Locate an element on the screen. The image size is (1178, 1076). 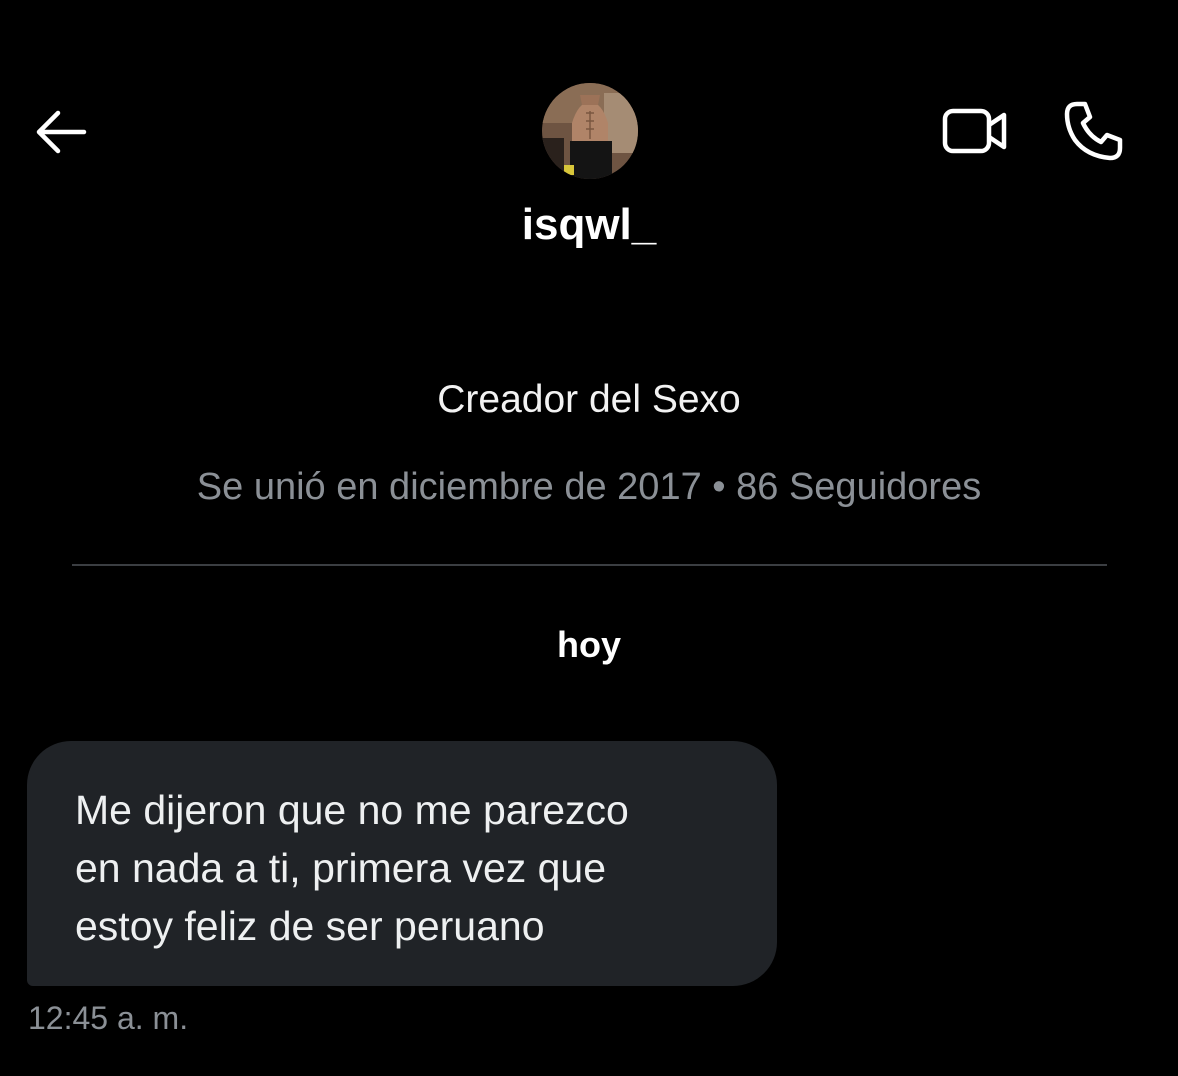
video-call-button is located at coordinates (975, 131).